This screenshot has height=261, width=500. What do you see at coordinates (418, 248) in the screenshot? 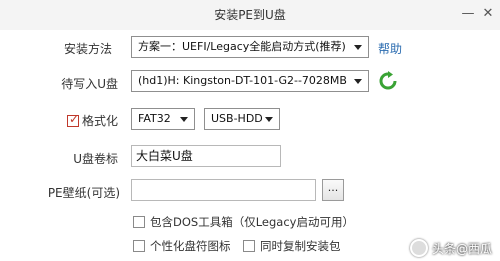
I see `watermark-logo-icon` at bounding box center [418, 248].